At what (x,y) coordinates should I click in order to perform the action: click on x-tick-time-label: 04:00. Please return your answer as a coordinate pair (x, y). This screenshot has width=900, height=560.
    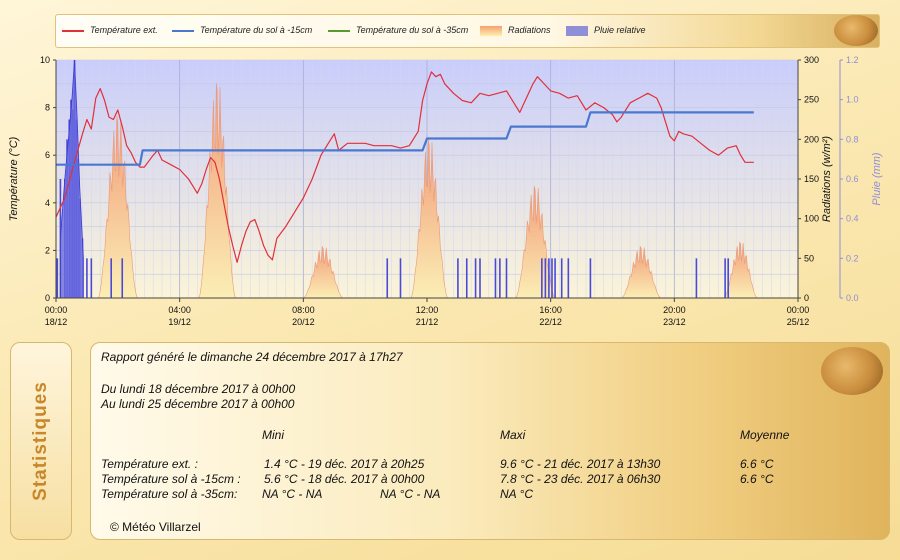
    Looking at the image, I should click on (179, 310).